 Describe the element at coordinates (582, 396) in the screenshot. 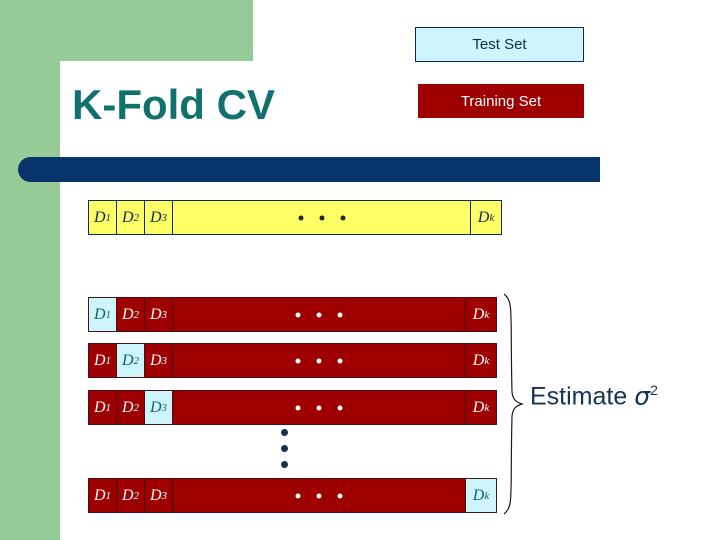

I see `estimate-label: Estimate` at that location.